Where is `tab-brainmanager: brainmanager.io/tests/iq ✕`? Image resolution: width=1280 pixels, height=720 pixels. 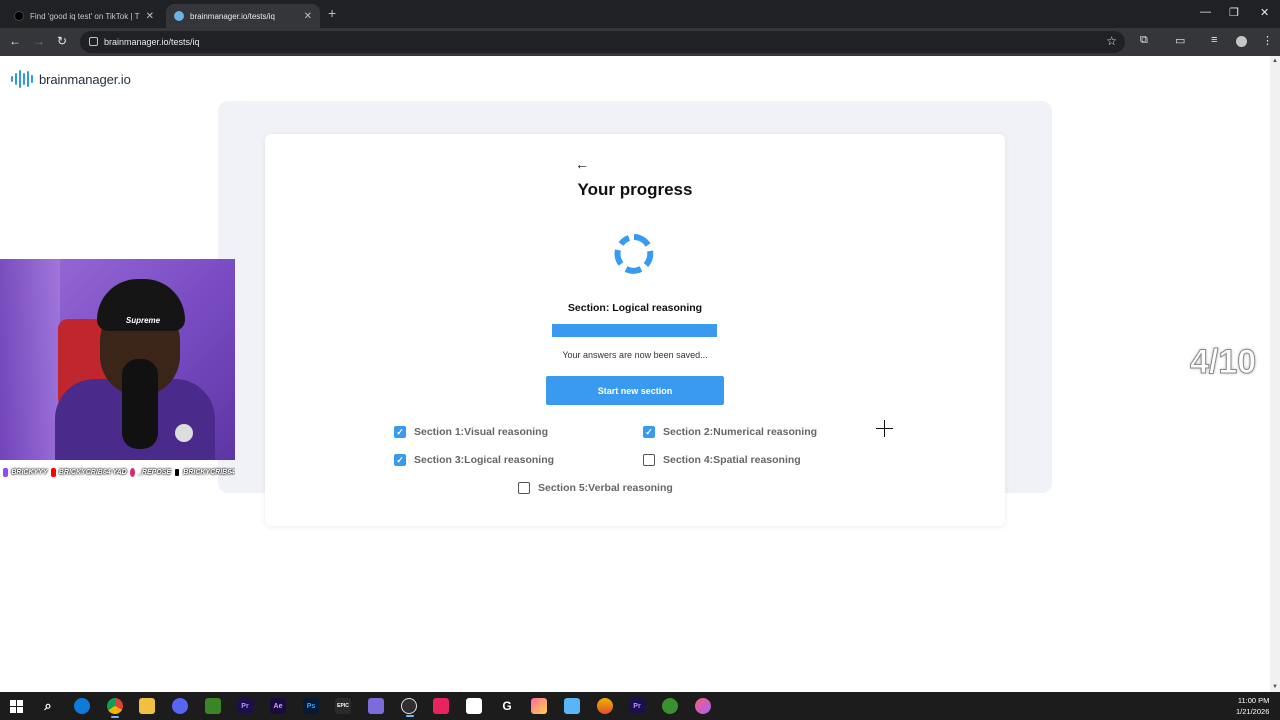
tab-brainmanager: brainmanager.io/tests/iq ✕ is located at coordinates (243, 16).